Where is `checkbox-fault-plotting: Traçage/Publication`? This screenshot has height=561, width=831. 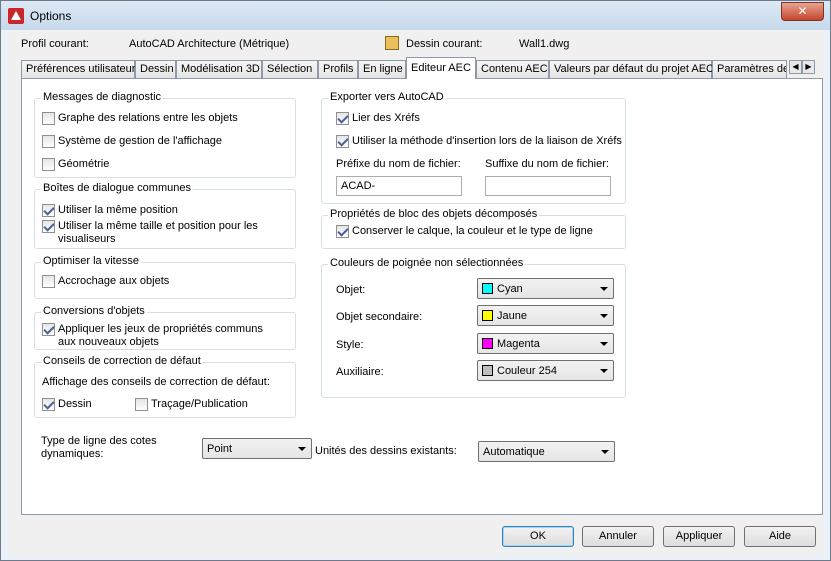
checkbox-fault-plotting: Traçage/Publication is located at coordinates (191, 404).